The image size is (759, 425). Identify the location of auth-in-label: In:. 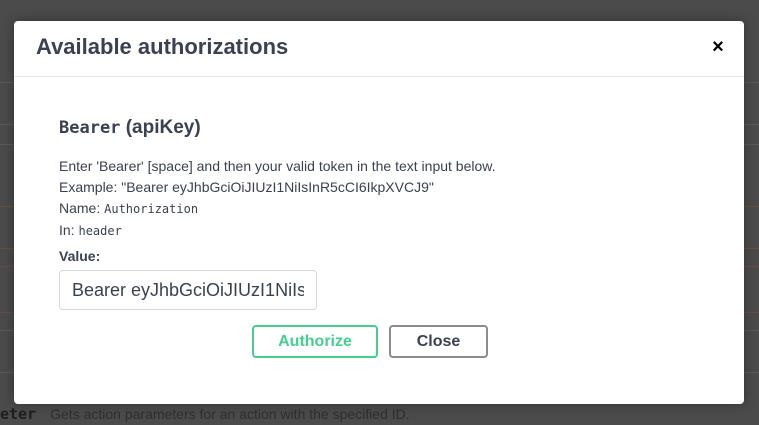
(67, 230).